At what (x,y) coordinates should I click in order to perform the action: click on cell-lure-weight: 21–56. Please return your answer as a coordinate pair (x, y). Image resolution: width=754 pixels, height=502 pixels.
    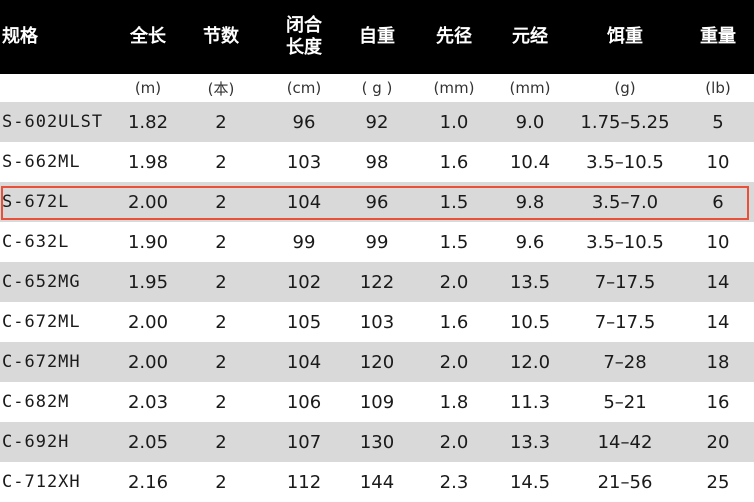
    Looking at the image, I should click on (625, 482).